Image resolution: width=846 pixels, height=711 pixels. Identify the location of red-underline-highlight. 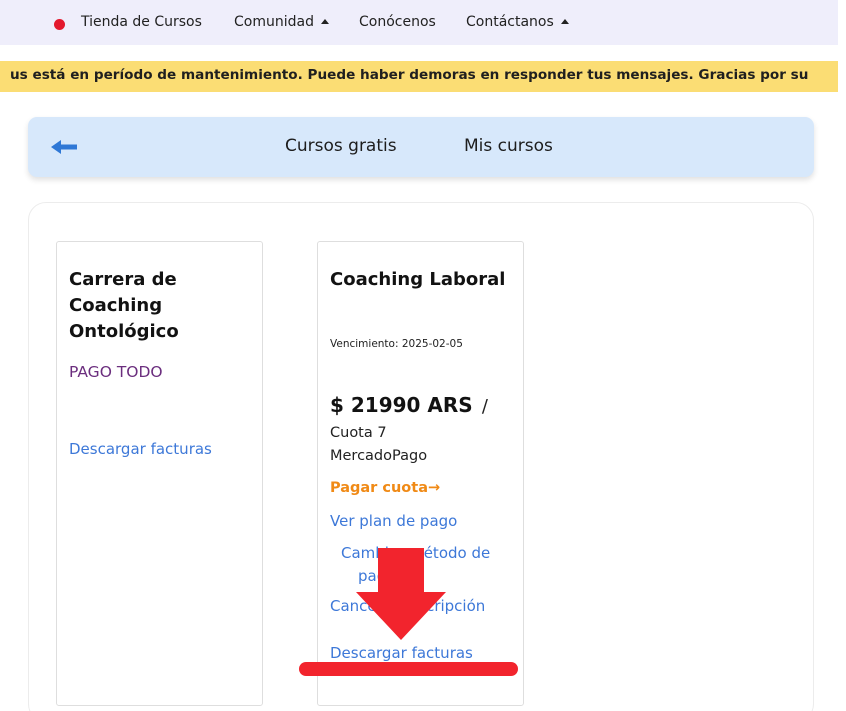
(408, 669).